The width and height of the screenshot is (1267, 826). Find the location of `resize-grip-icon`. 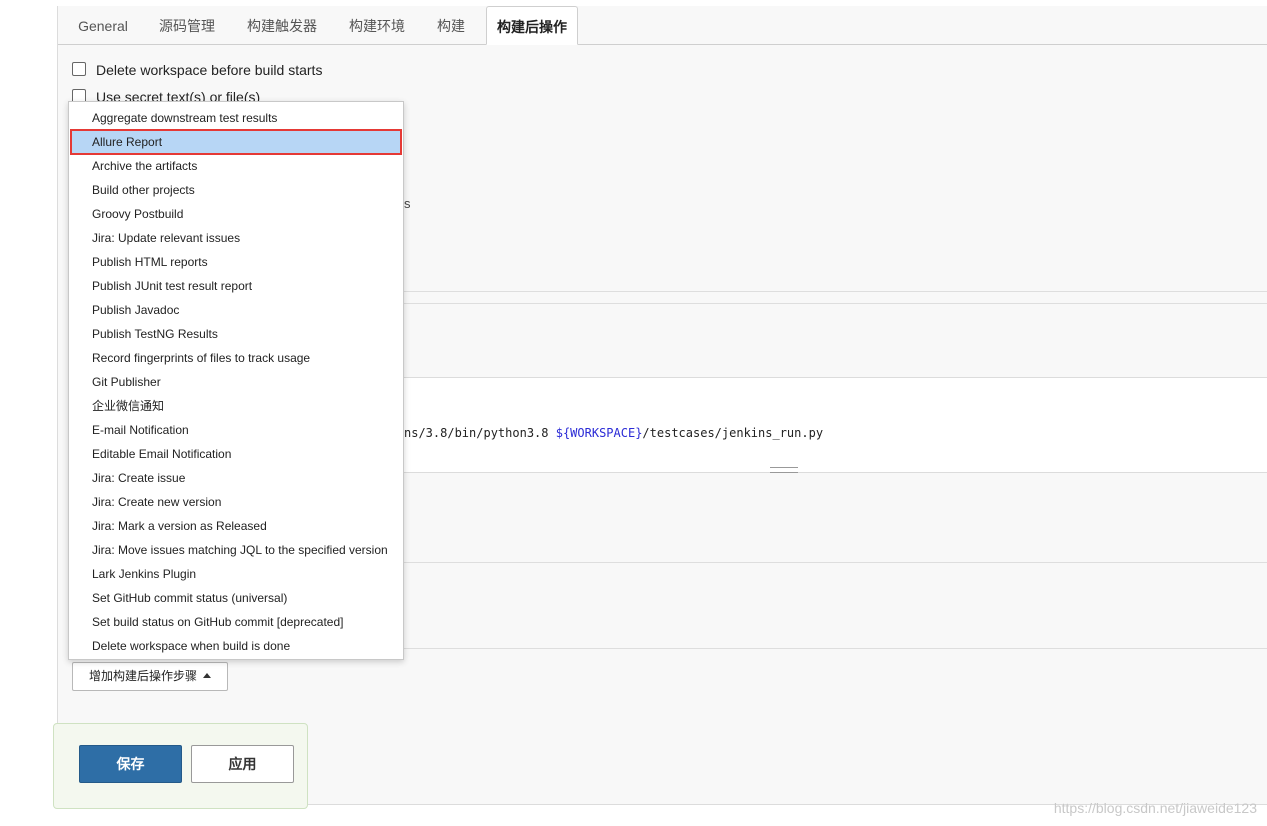

resize-grip-icon is located at coordinates (784, 470).